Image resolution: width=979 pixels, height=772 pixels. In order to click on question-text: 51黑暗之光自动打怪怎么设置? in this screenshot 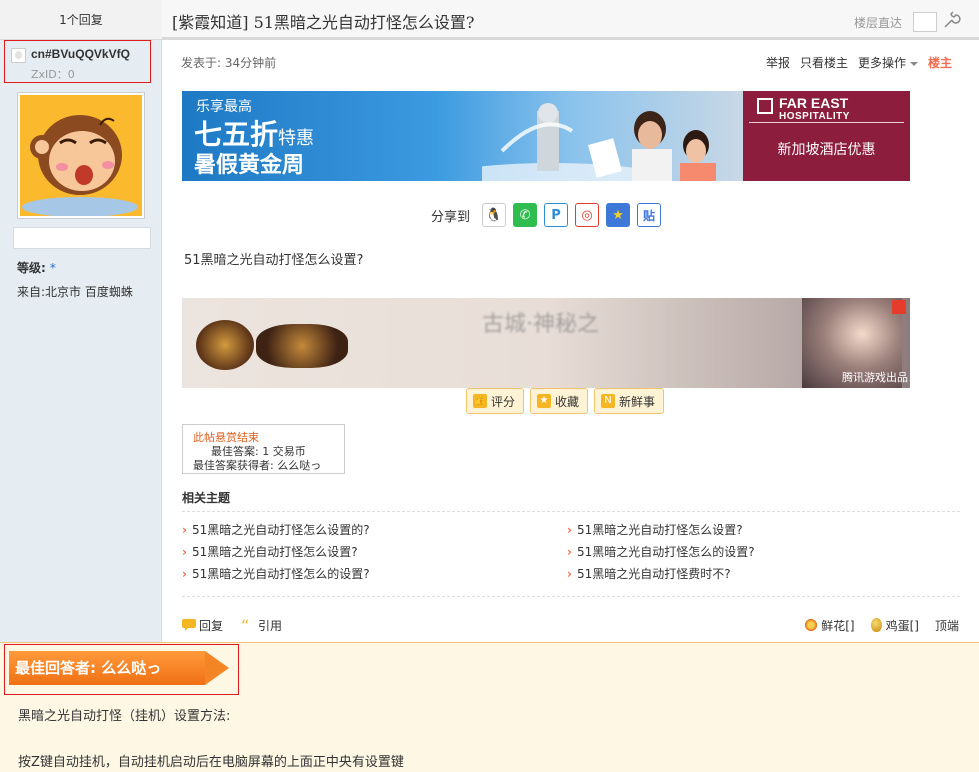, I will do `click(274, 260)`.